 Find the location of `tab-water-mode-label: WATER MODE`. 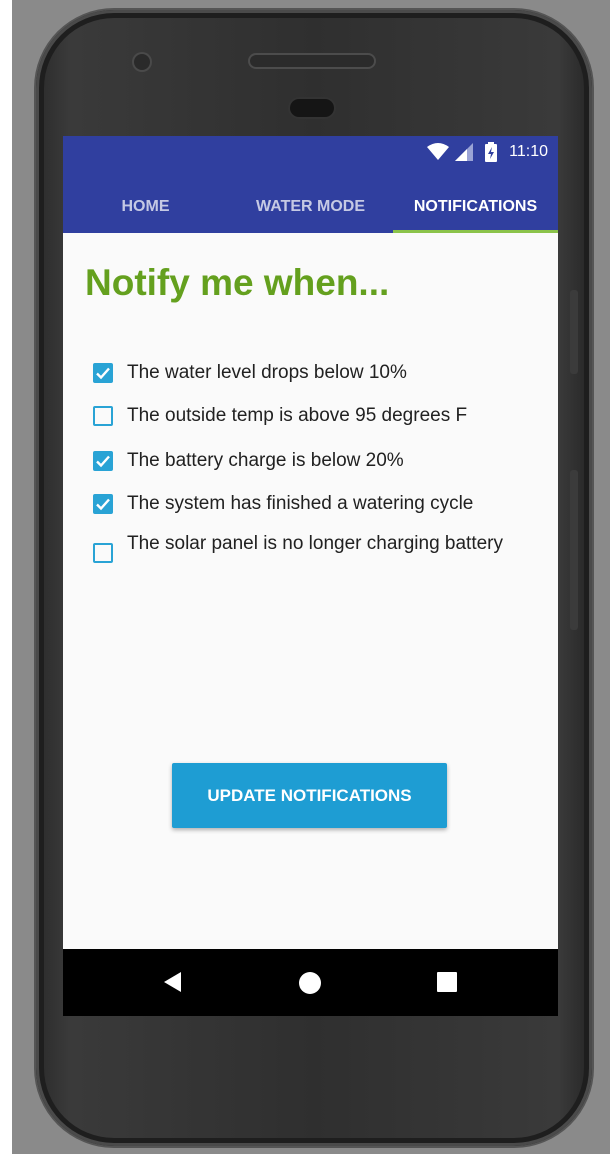

tab-water-mode-label: WATER MODE is located at coordinates (310, 206).